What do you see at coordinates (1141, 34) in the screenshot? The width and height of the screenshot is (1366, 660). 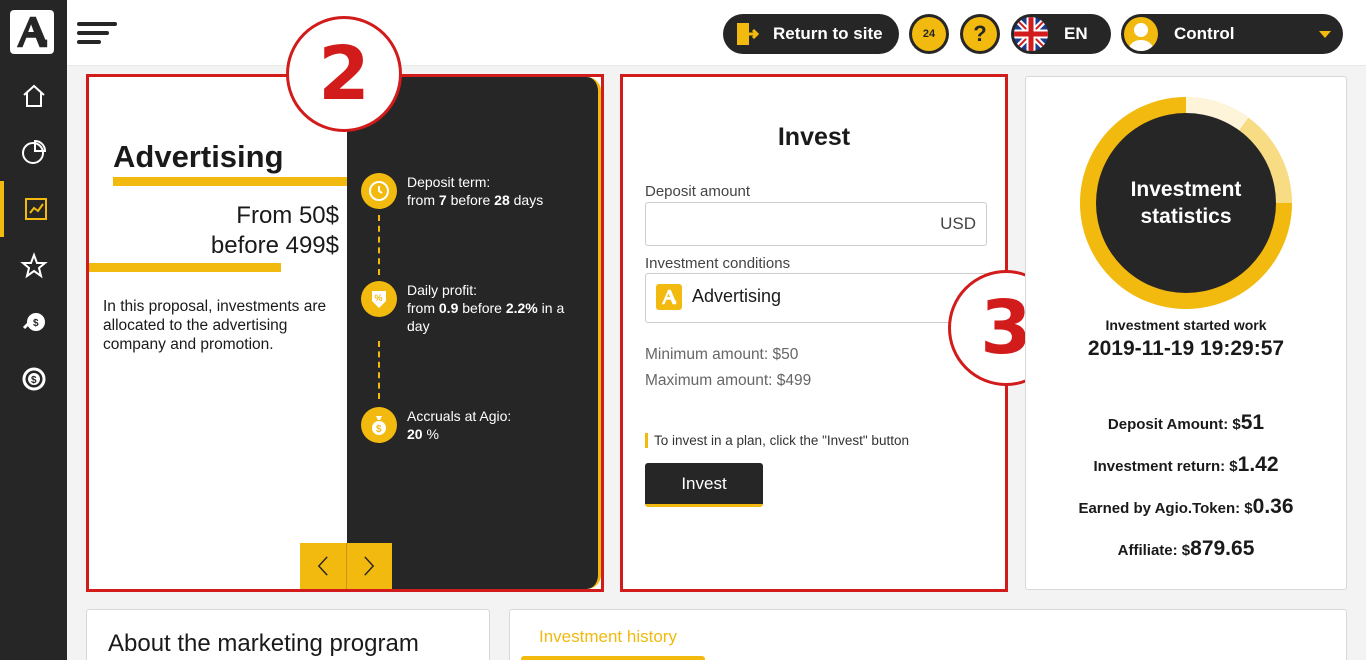 I see `user-avatar-icon` at bounding box center [1141, 34].